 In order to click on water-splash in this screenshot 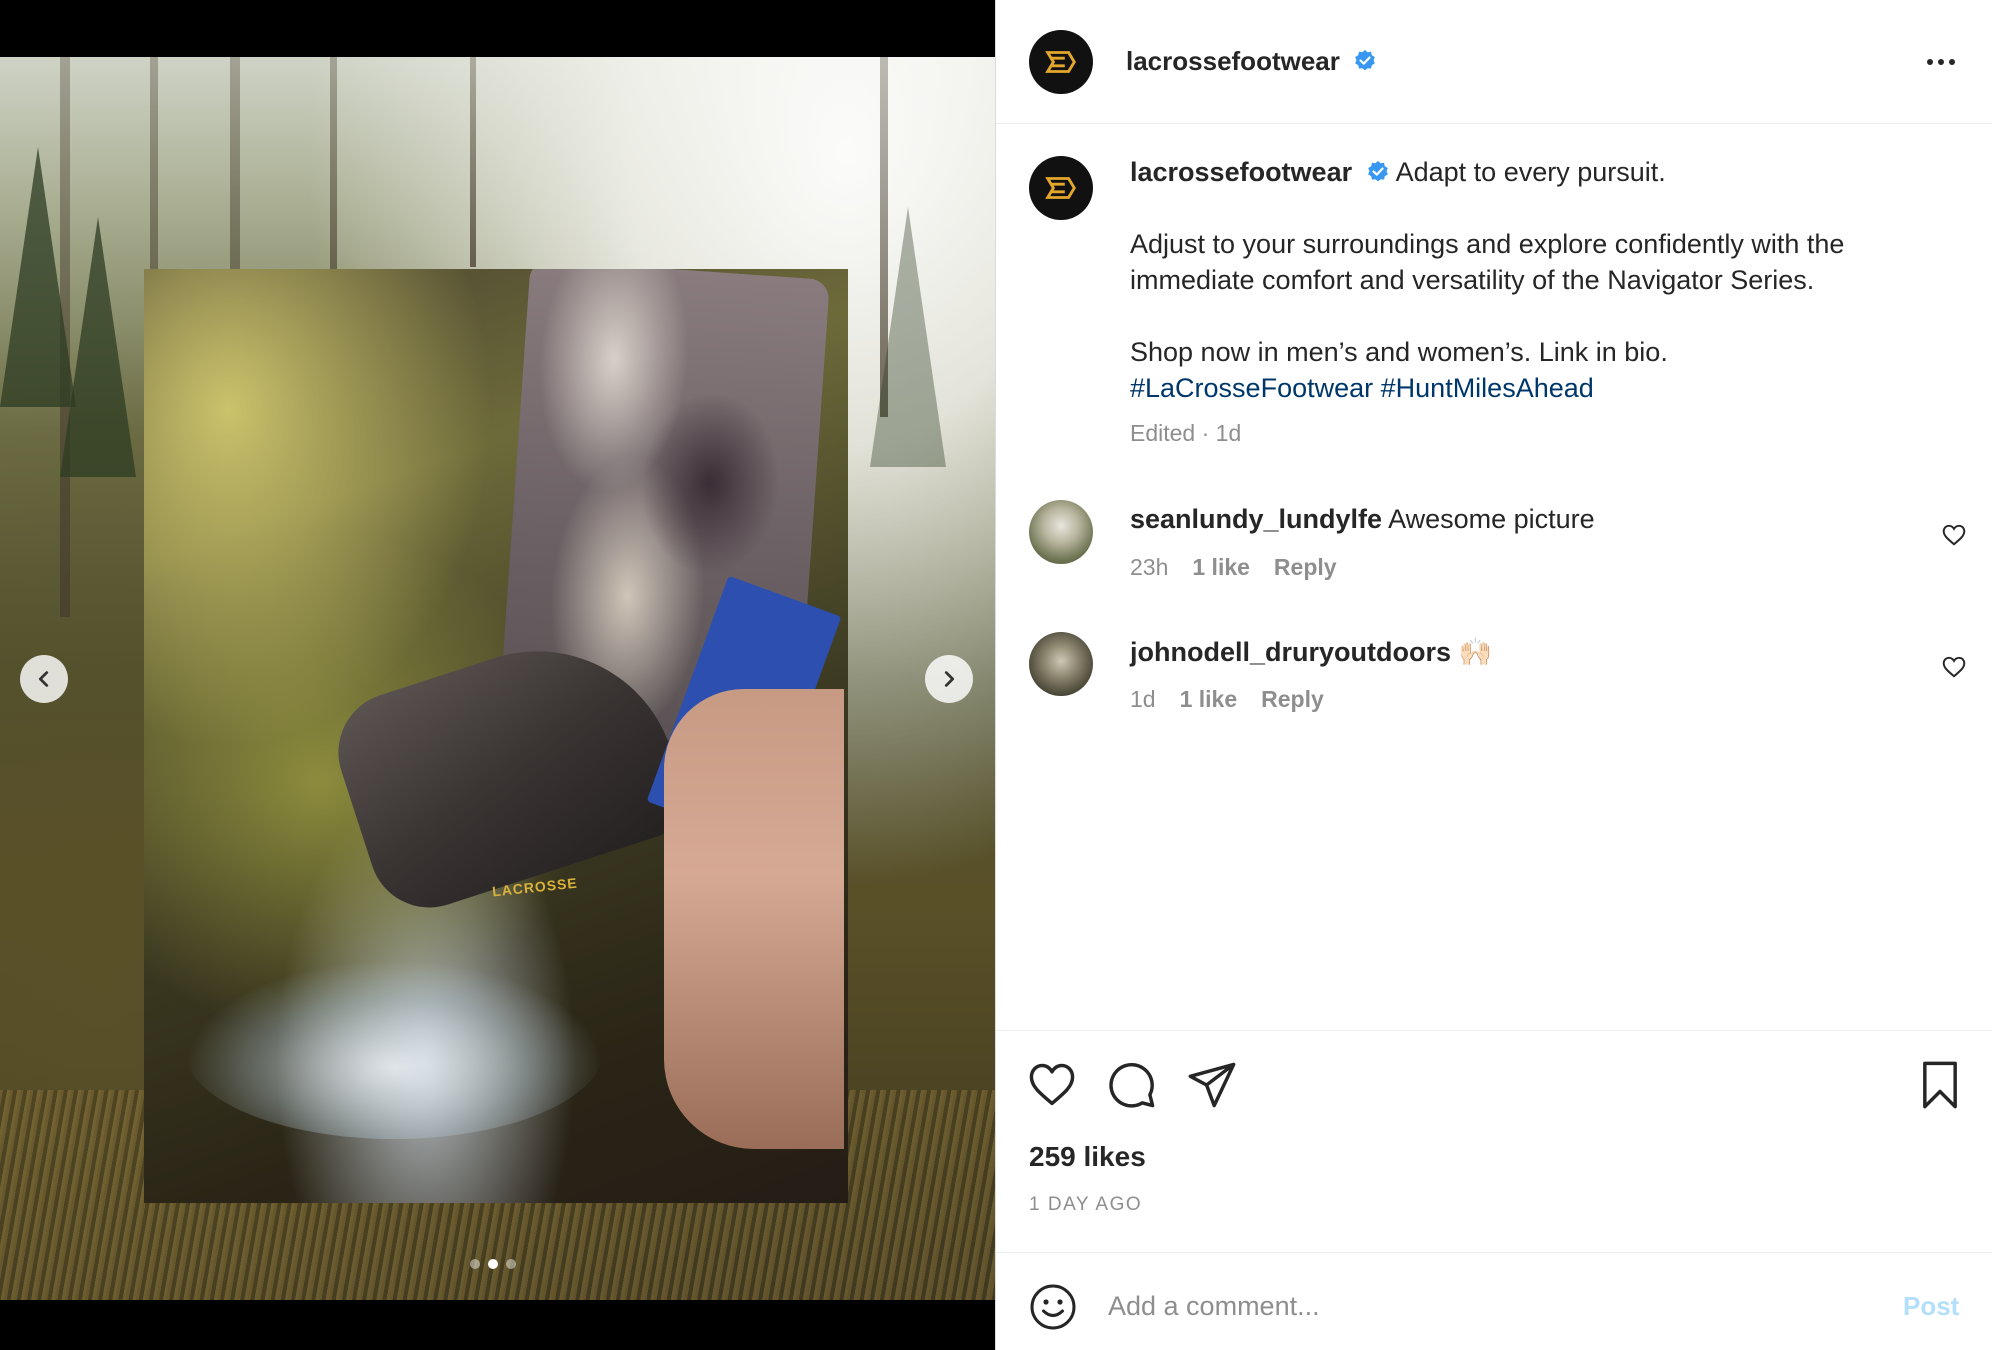, I will do `click(394, 1049)`.